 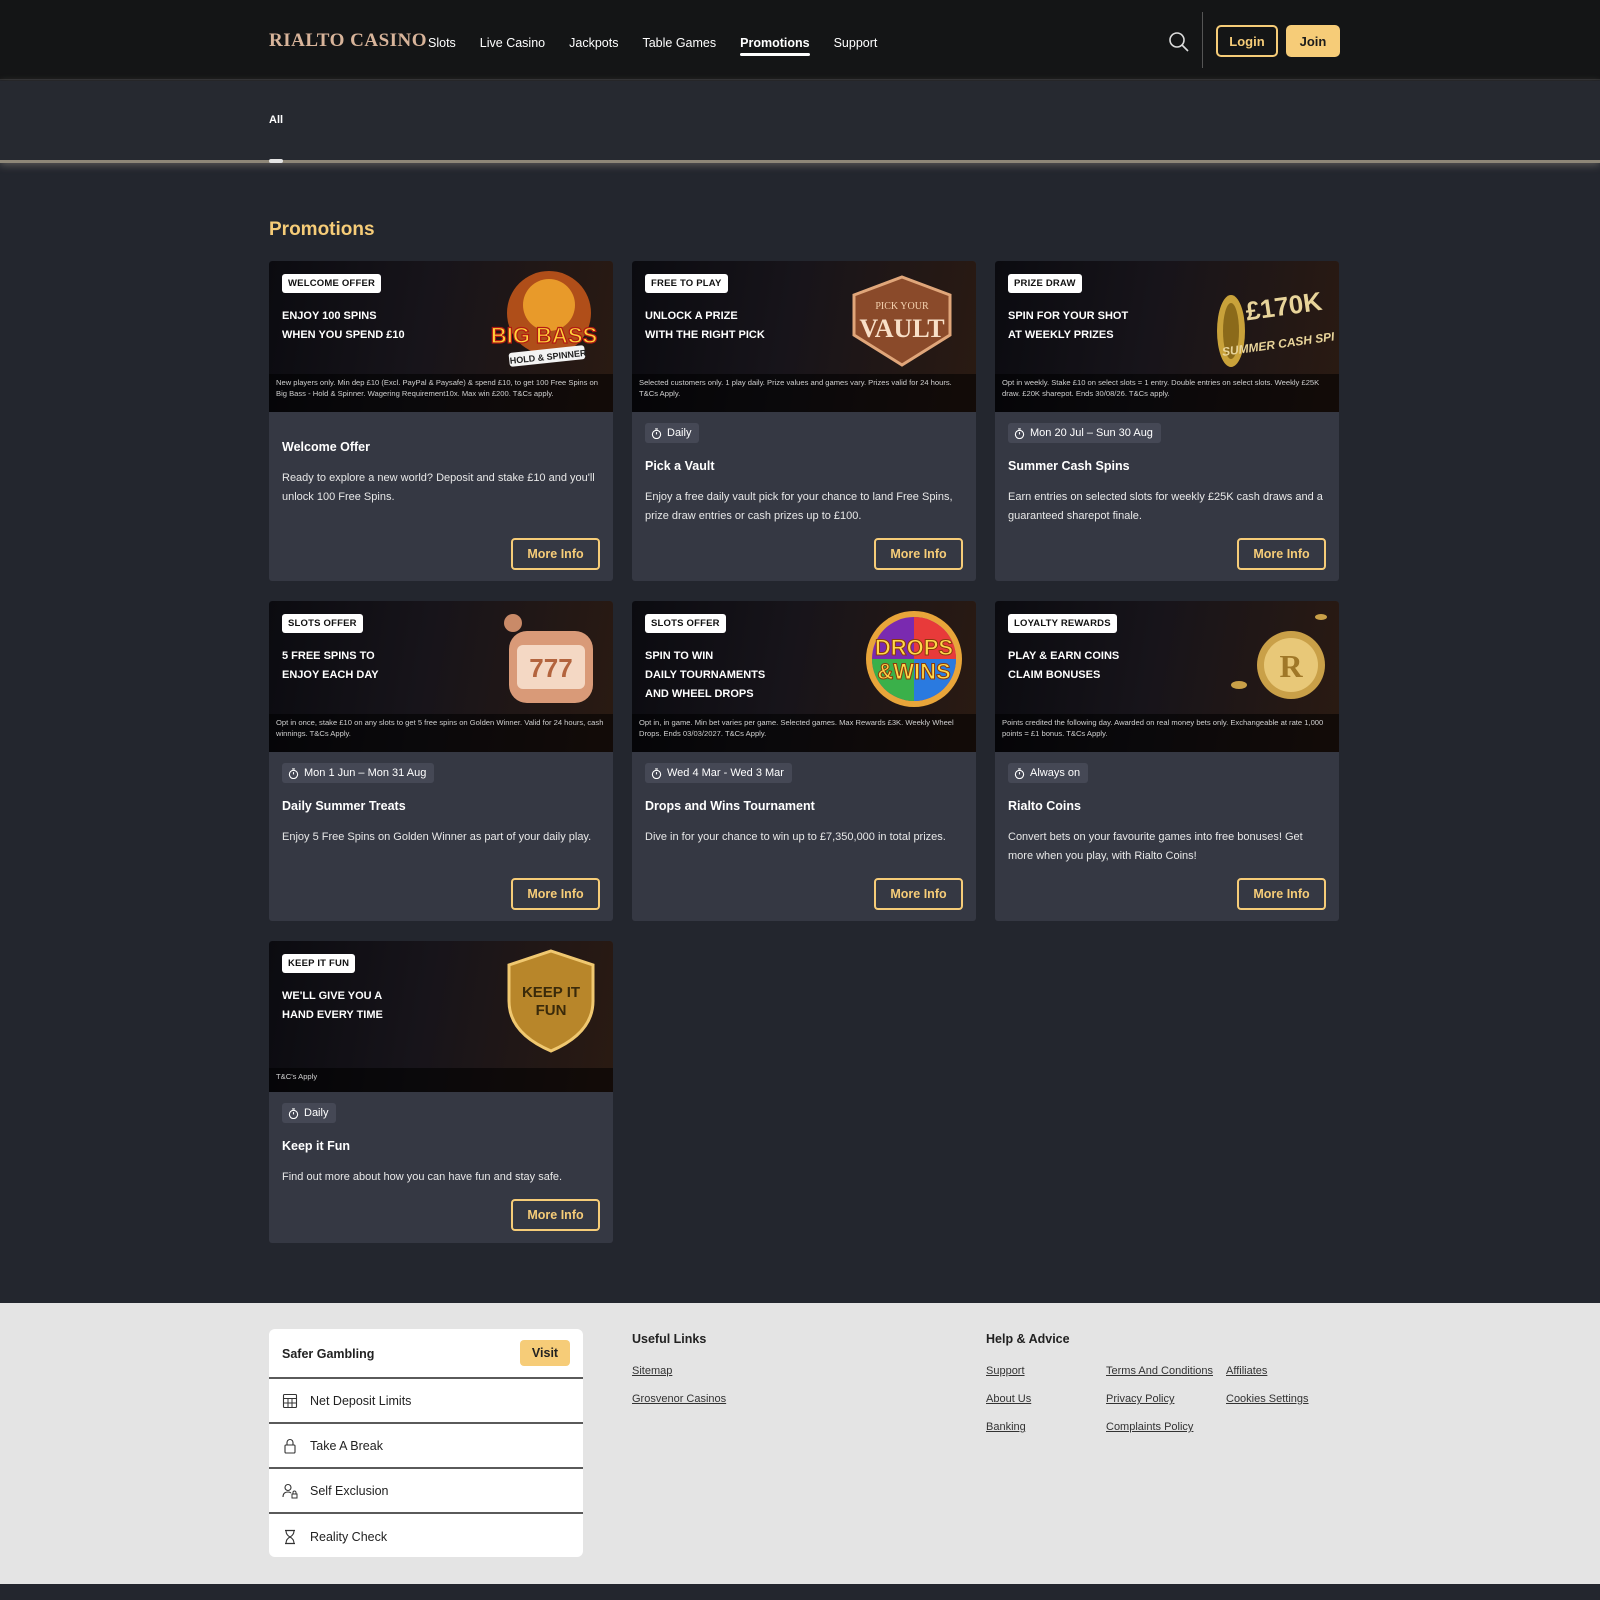 I want to click on nav-live-casino: Live Casino, so click(x=512, y=45).